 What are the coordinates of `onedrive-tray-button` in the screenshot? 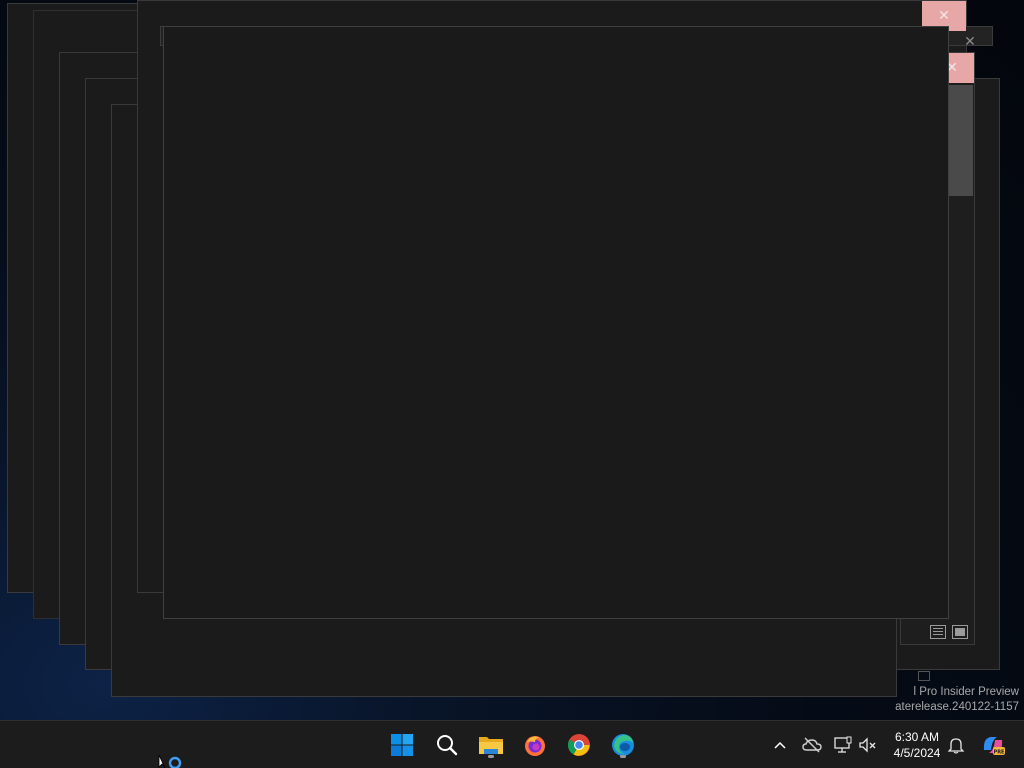 It's located at (812, 745).